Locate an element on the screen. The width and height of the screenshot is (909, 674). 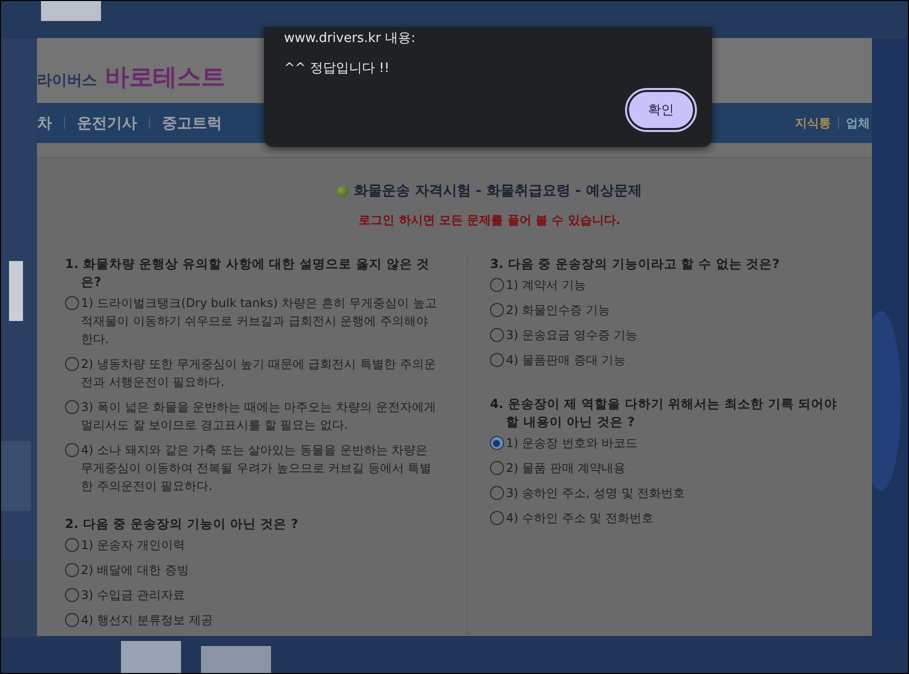
option-text: 1) 운송장 번호와 바코드 is located at coordinates (572, 443).